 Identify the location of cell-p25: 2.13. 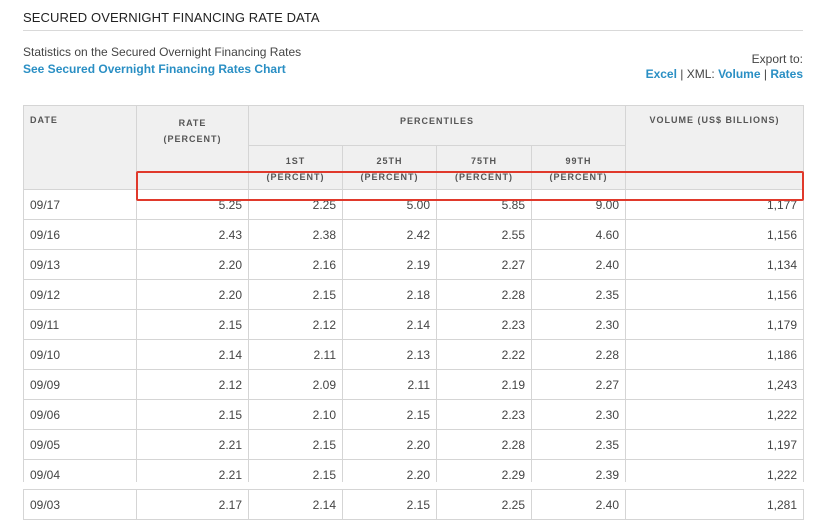
(389, 354).